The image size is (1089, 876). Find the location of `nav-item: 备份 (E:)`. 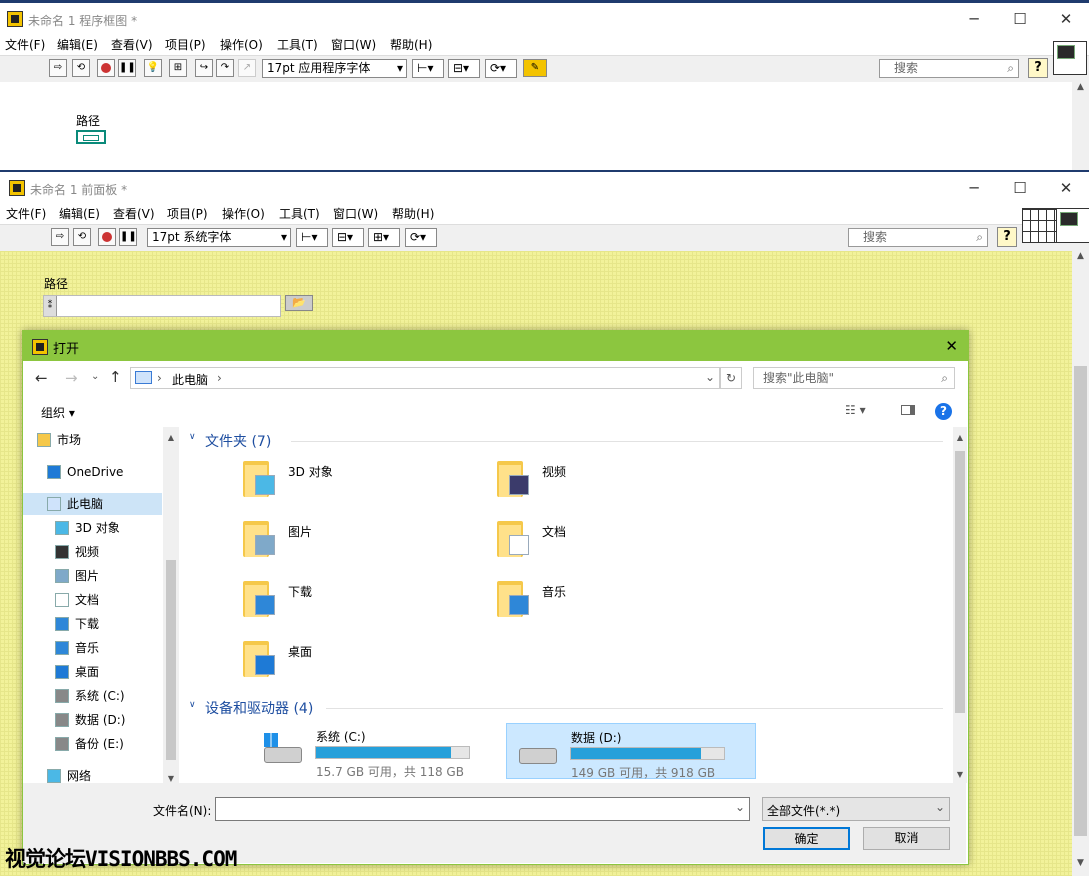

nav-item: 备份 (E:) is located at coordinates (92, 744).